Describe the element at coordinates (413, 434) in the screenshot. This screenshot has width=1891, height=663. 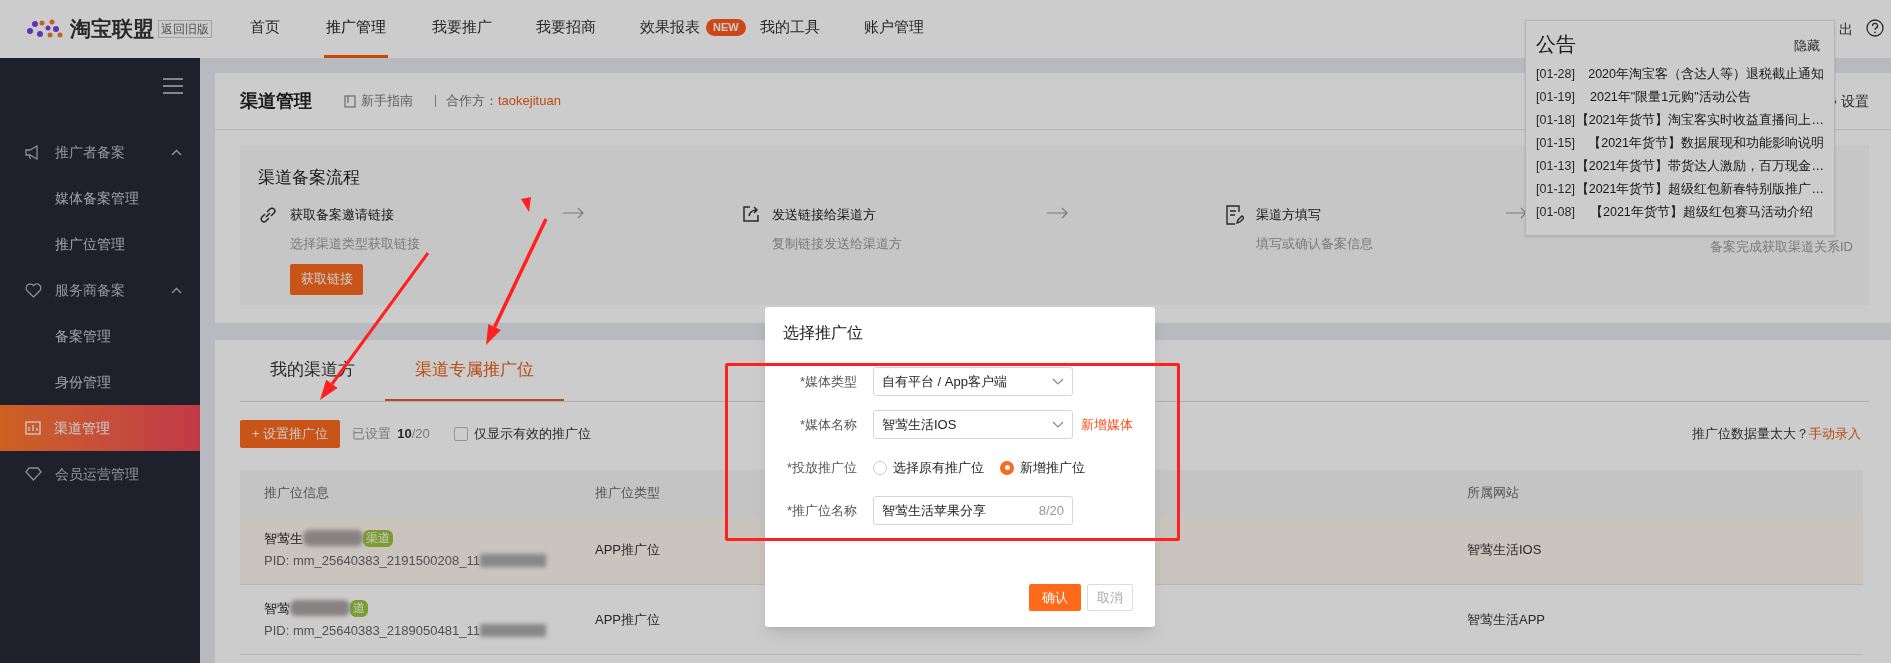
I see `count-value: 10/20` at that location.